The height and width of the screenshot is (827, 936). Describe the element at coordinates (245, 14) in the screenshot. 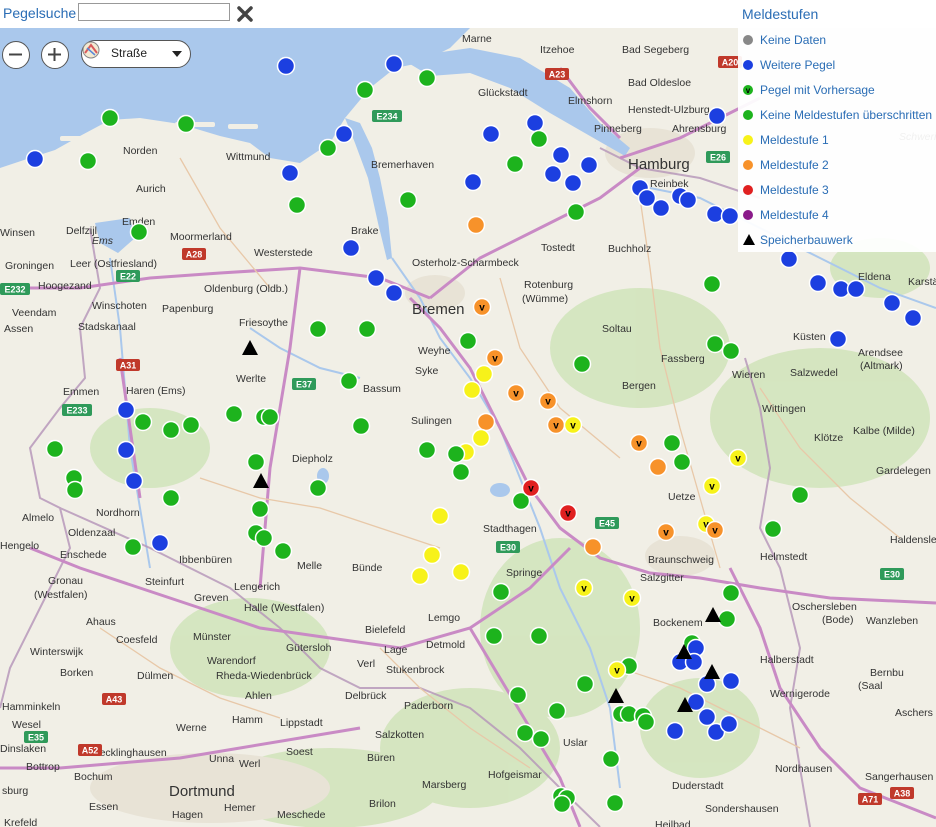

I see `close-x-icon` at that location.